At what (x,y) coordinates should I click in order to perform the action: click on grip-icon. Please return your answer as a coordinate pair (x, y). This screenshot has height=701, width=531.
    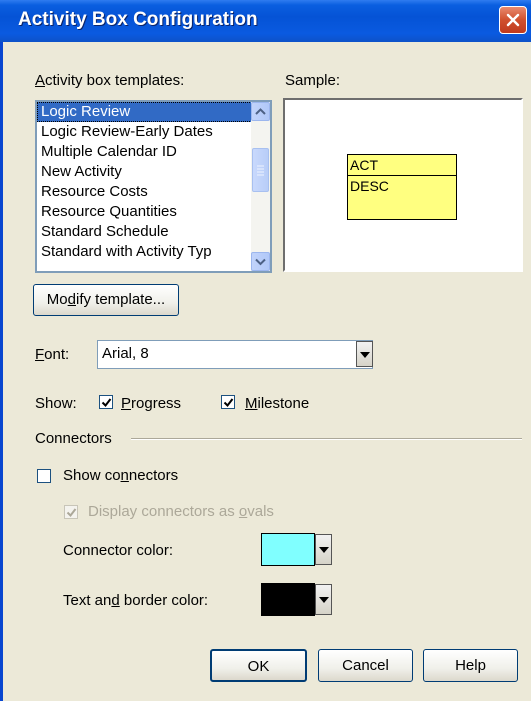
    Looking at the image, I should click on (260, 170).